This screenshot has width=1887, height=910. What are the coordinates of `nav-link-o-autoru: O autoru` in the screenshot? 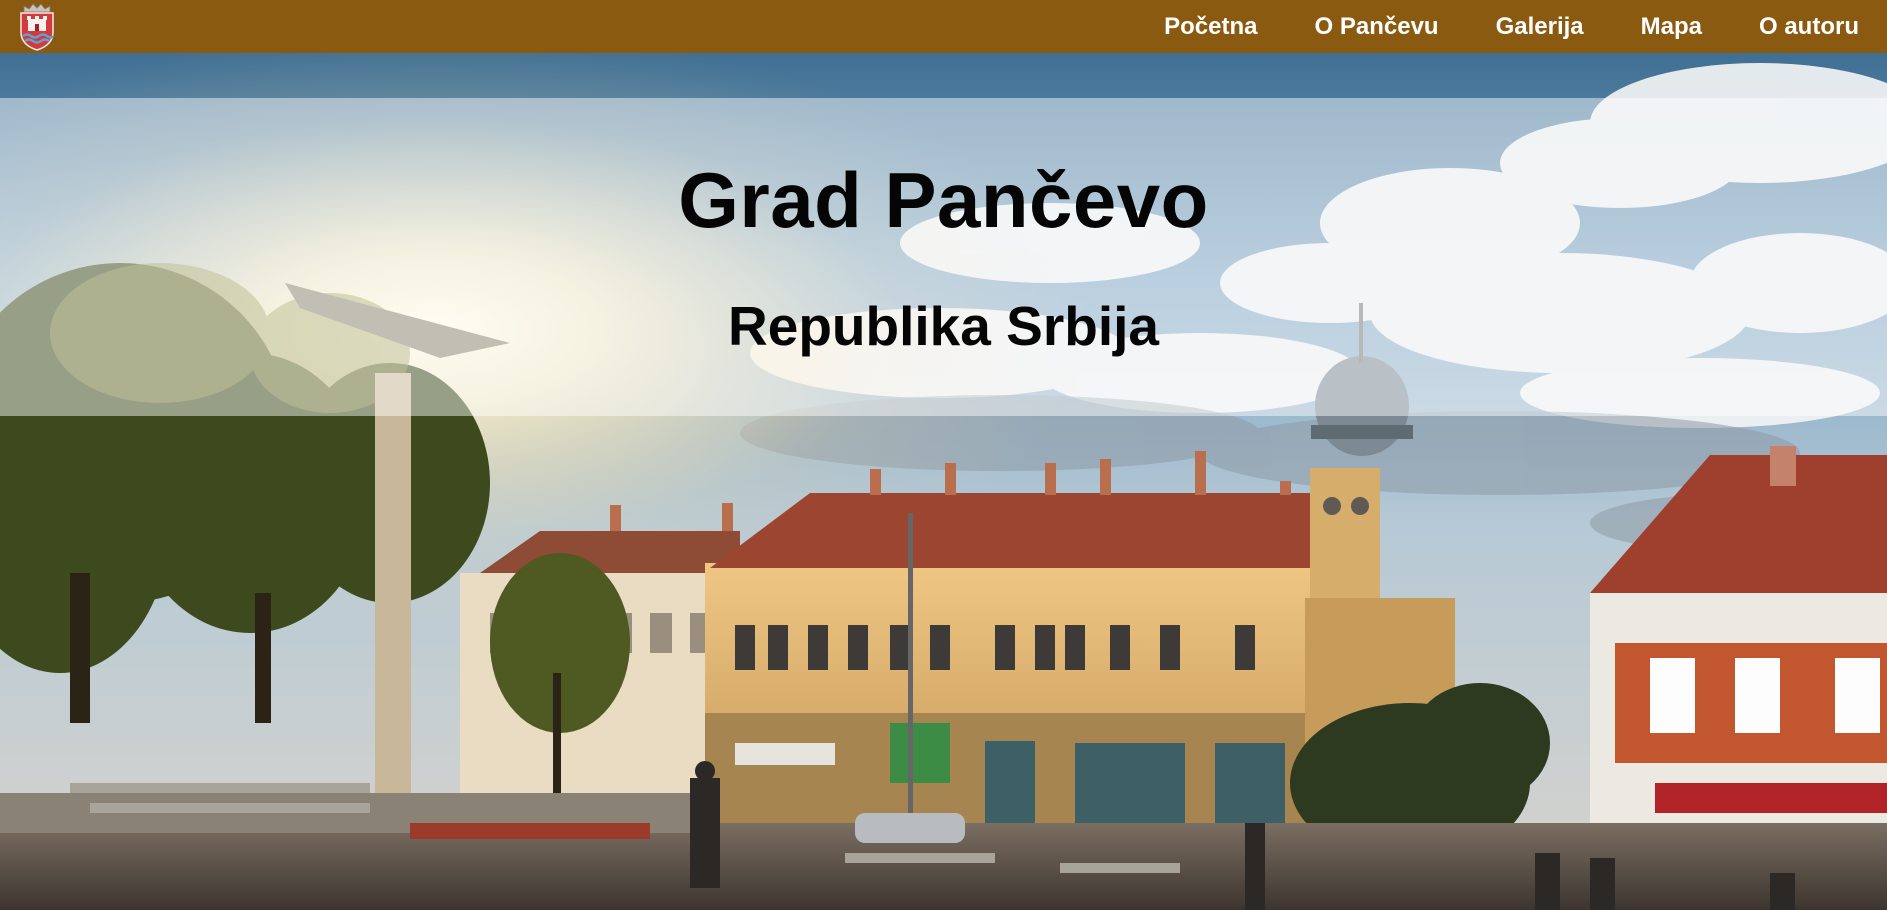 It's located at (1809, 27).